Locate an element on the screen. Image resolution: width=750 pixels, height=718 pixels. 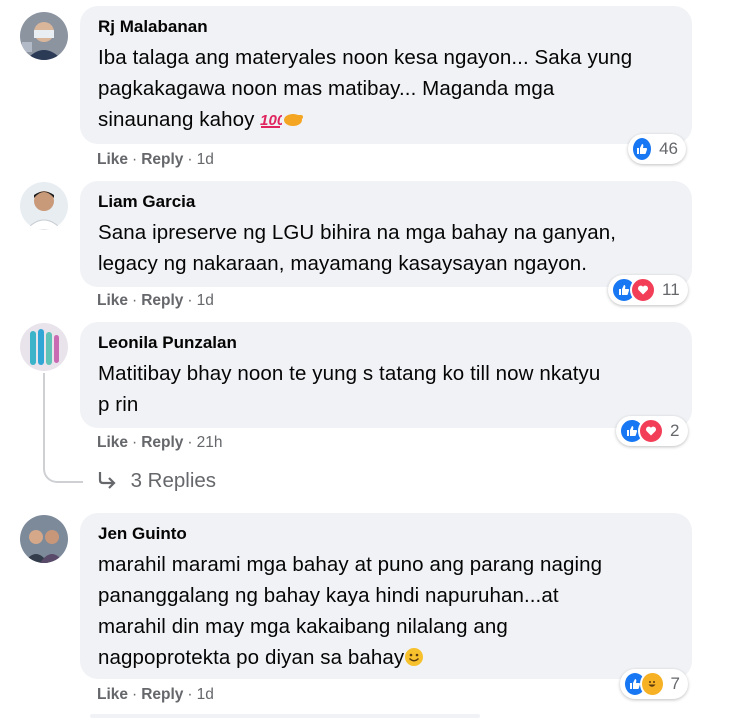
reply-arrow-icon is located at coordinates (110, 481).